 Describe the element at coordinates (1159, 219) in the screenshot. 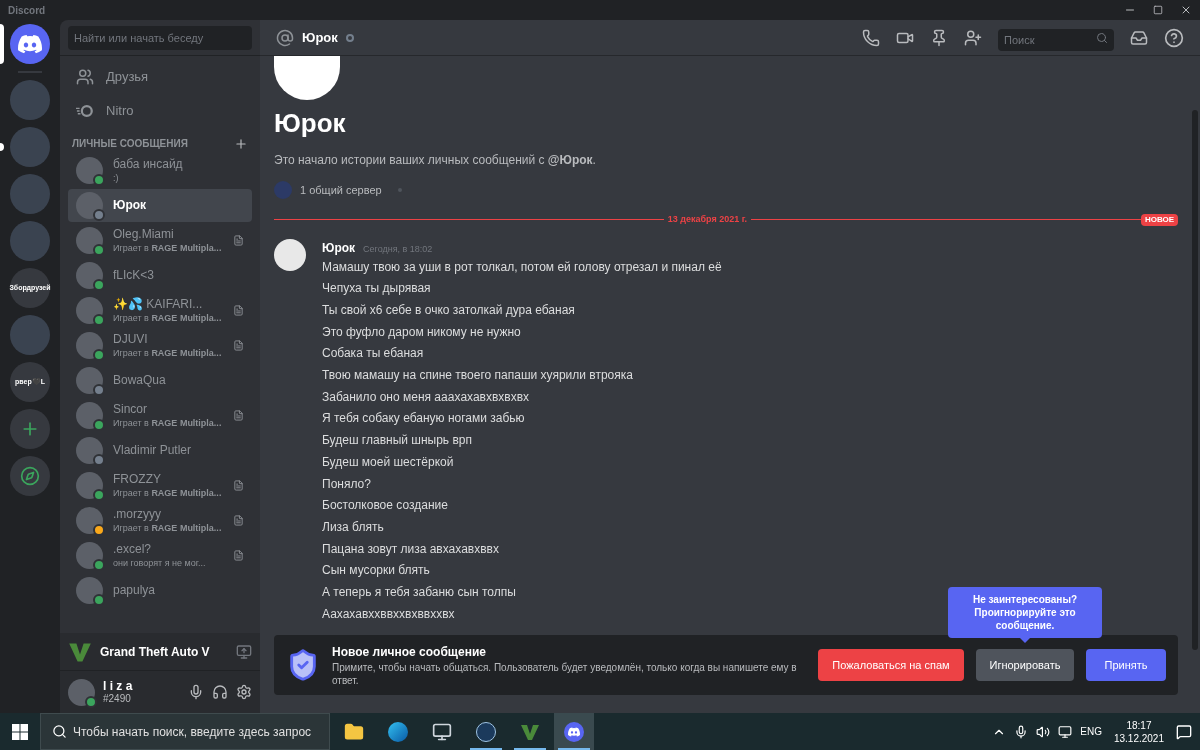

I see `new-badge: НОВОЕ` at that location.